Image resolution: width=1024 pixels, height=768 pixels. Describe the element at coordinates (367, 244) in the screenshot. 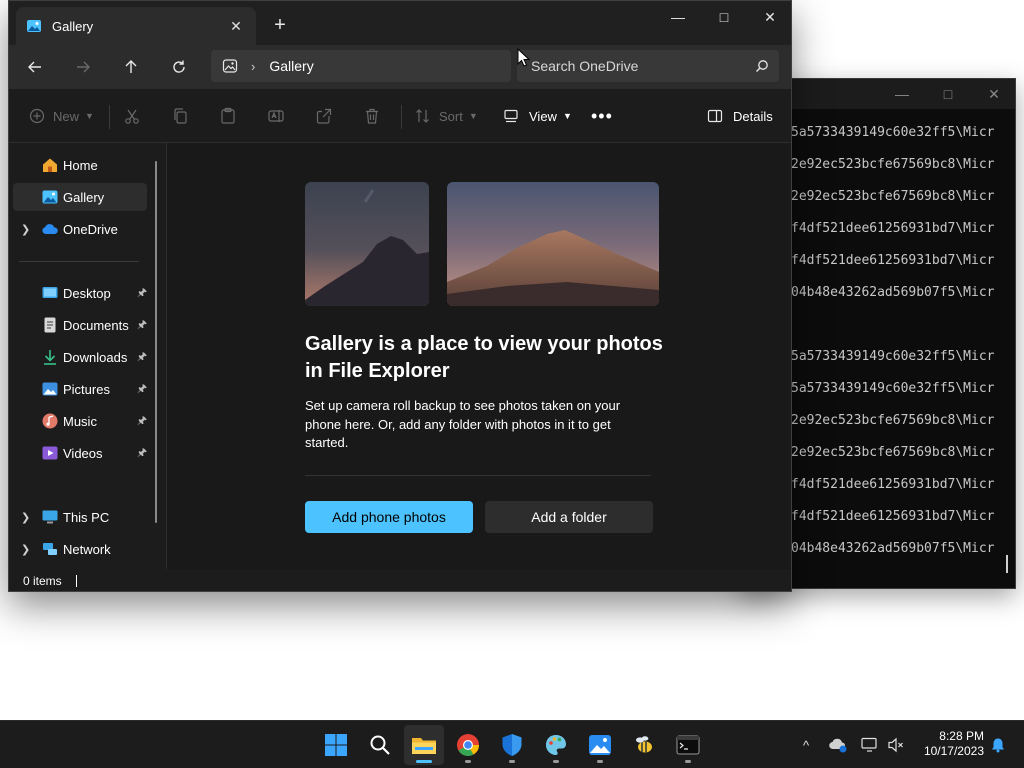

I see `mountain-photo-small` at that location.